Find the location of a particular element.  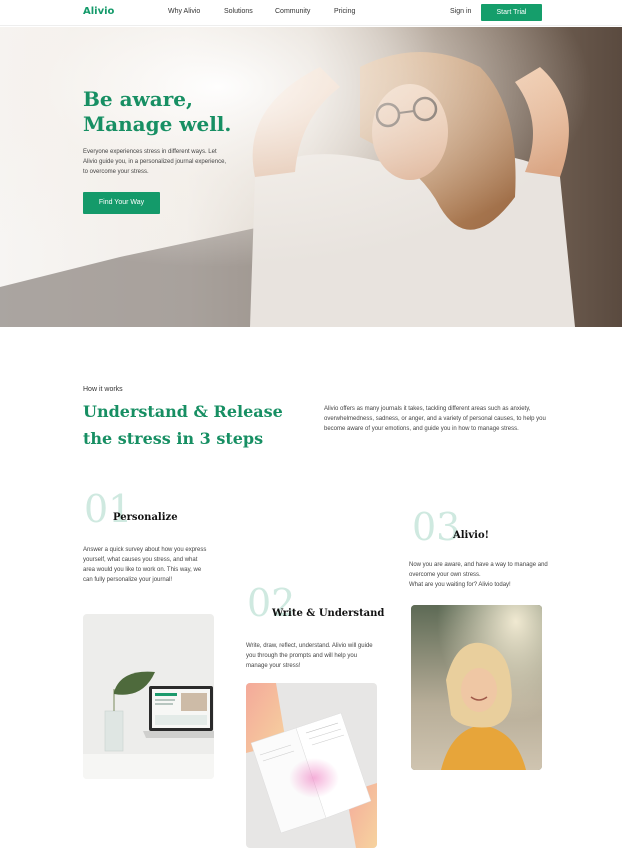

laptop-plant-illustration is located at coordinates (148, 725).